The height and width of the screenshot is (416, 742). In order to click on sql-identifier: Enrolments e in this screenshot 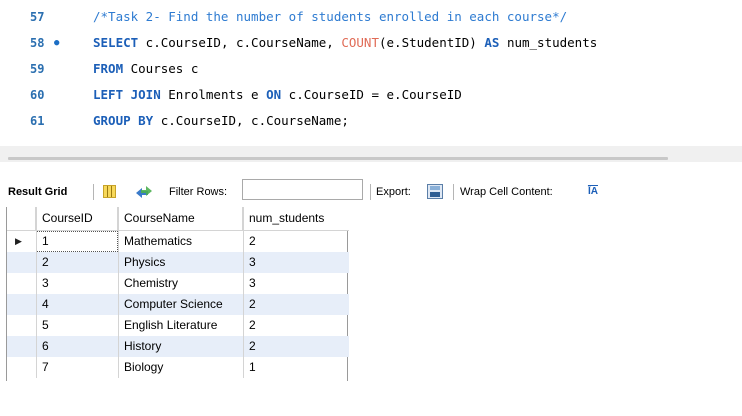, I will do `click(213, 94)`.